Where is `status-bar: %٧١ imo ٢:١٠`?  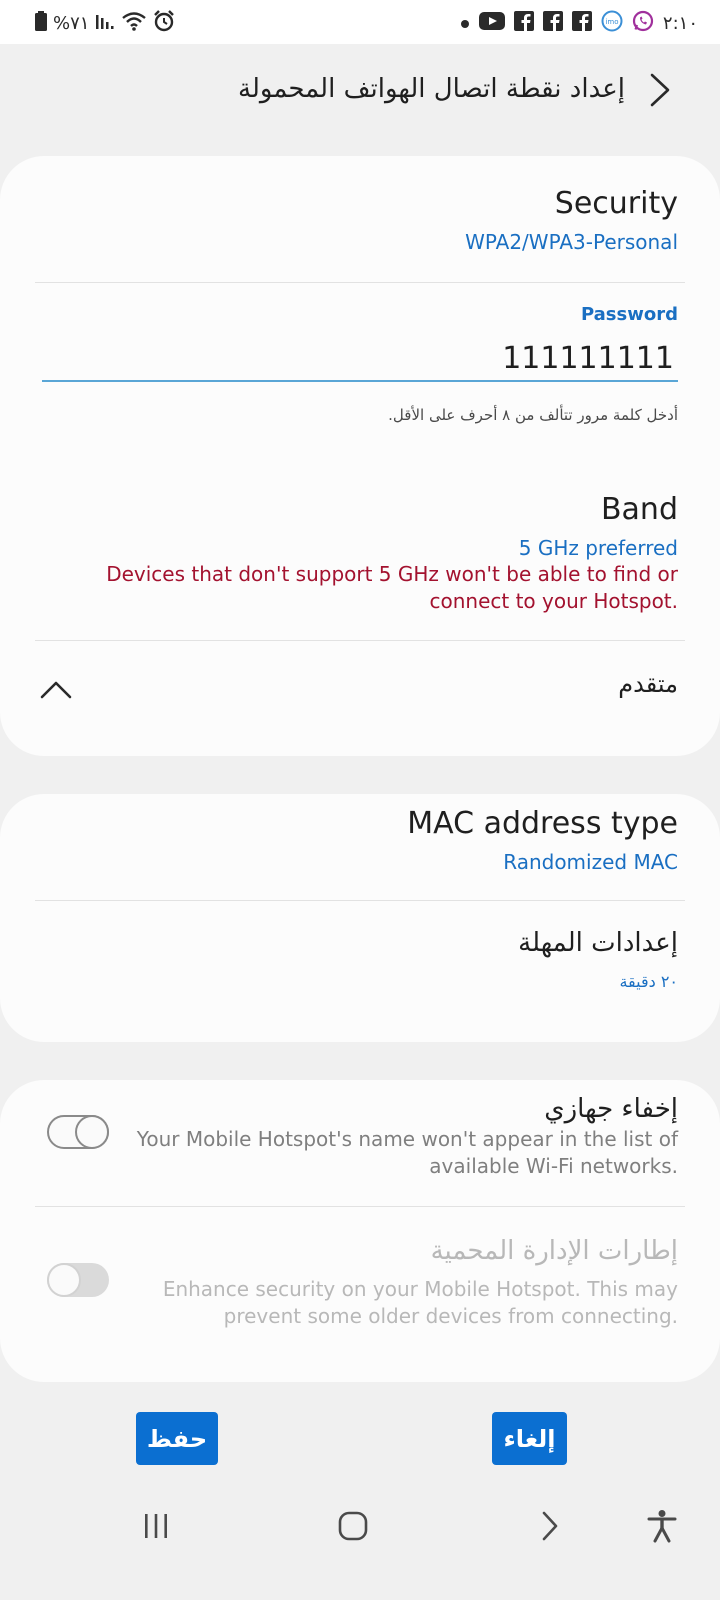
status-bar: %٧١ imo ٢:١٠ is located at coordinates (360, 22).